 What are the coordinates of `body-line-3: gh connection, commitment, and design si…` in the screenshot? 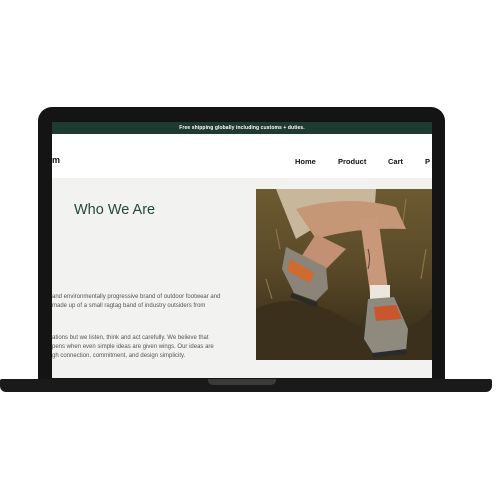 It's located at (119, 356).